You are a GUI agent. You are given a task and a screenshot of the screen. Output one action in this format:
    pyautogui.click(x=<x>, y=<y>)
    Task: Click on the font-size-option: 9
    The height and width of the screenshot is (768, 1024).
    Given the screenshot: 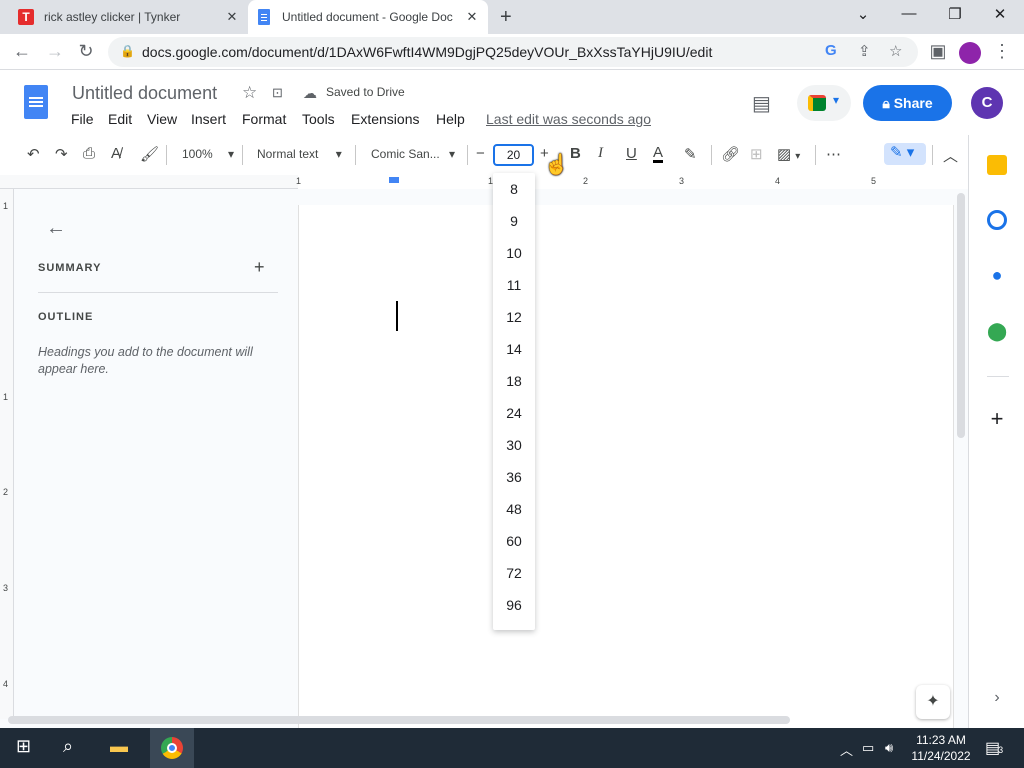 What is the action you would take?
    pyautogui.click(x=514, y=221)
    